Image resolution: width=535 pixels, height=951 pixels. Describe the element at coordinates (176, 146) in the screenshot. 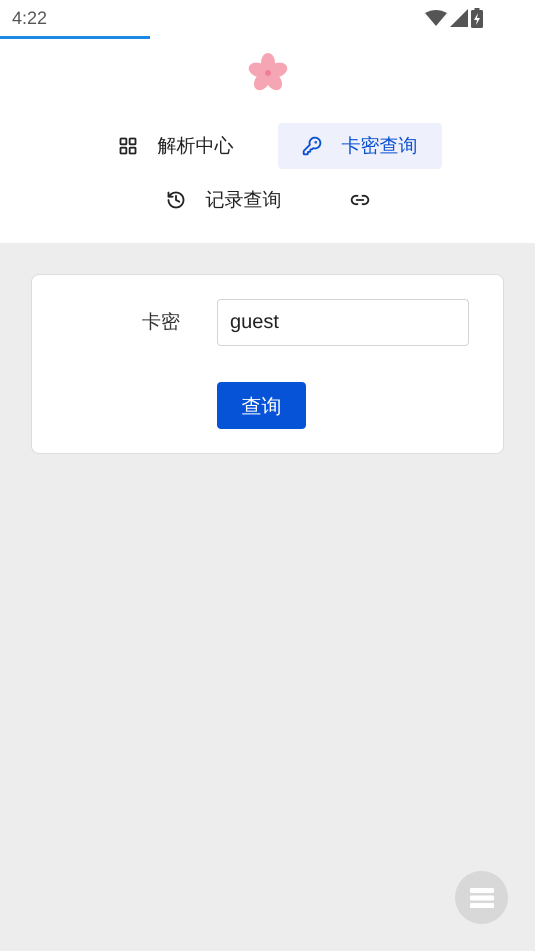

I see `nav-tab: 解析中心` at that location.